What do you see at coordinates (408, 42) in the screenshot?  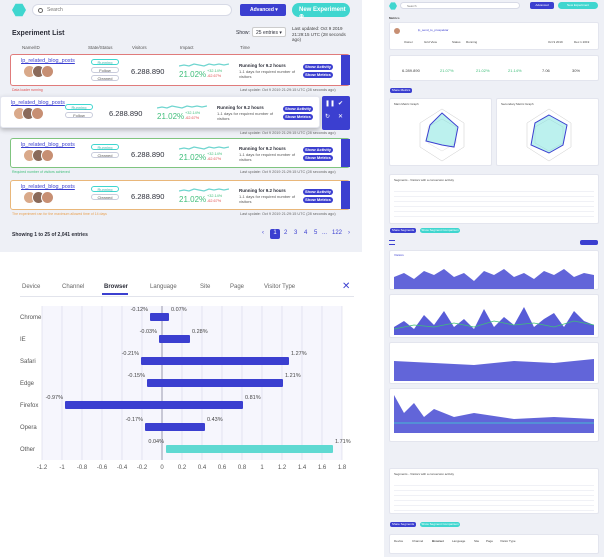 I see `header-chip: Owner` at bounding box center [408, 42].